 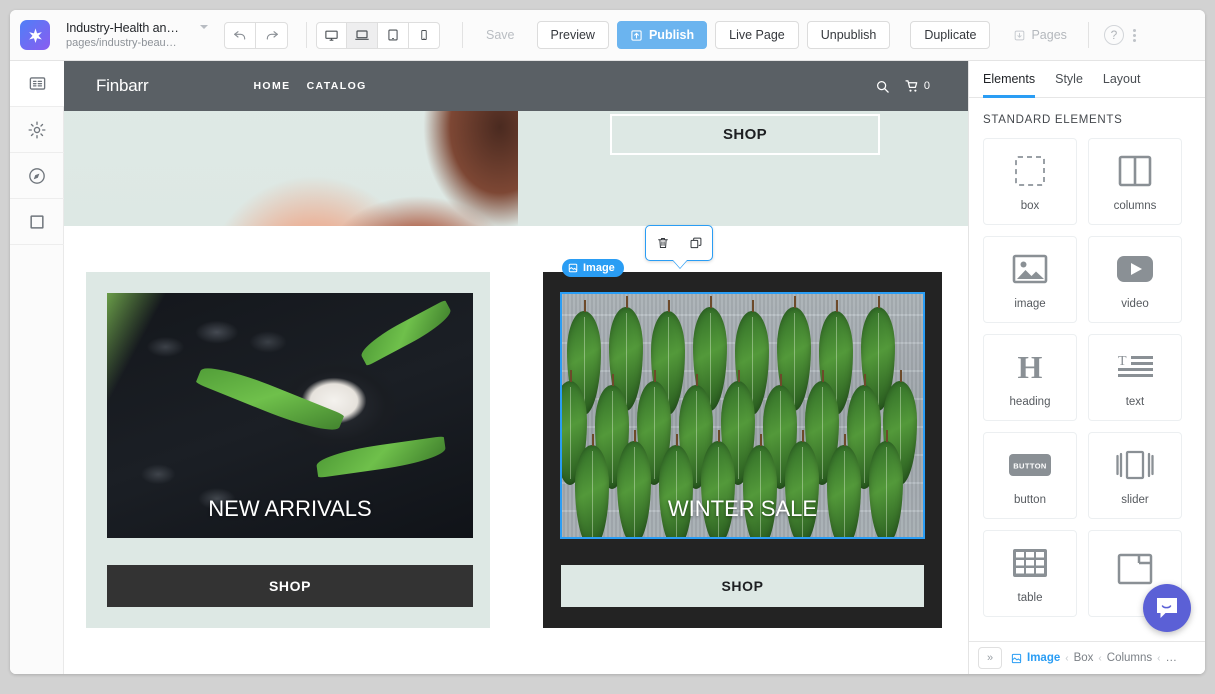 I want to click on sidebar-item-pages-panel, so click(x=37, y=84).